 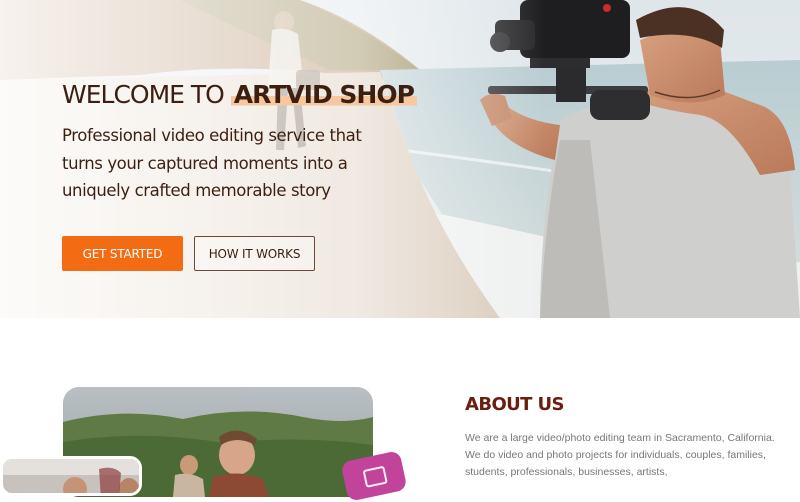 I want to click on get-started-button: GET STARTED, so click(x=122, y=253).